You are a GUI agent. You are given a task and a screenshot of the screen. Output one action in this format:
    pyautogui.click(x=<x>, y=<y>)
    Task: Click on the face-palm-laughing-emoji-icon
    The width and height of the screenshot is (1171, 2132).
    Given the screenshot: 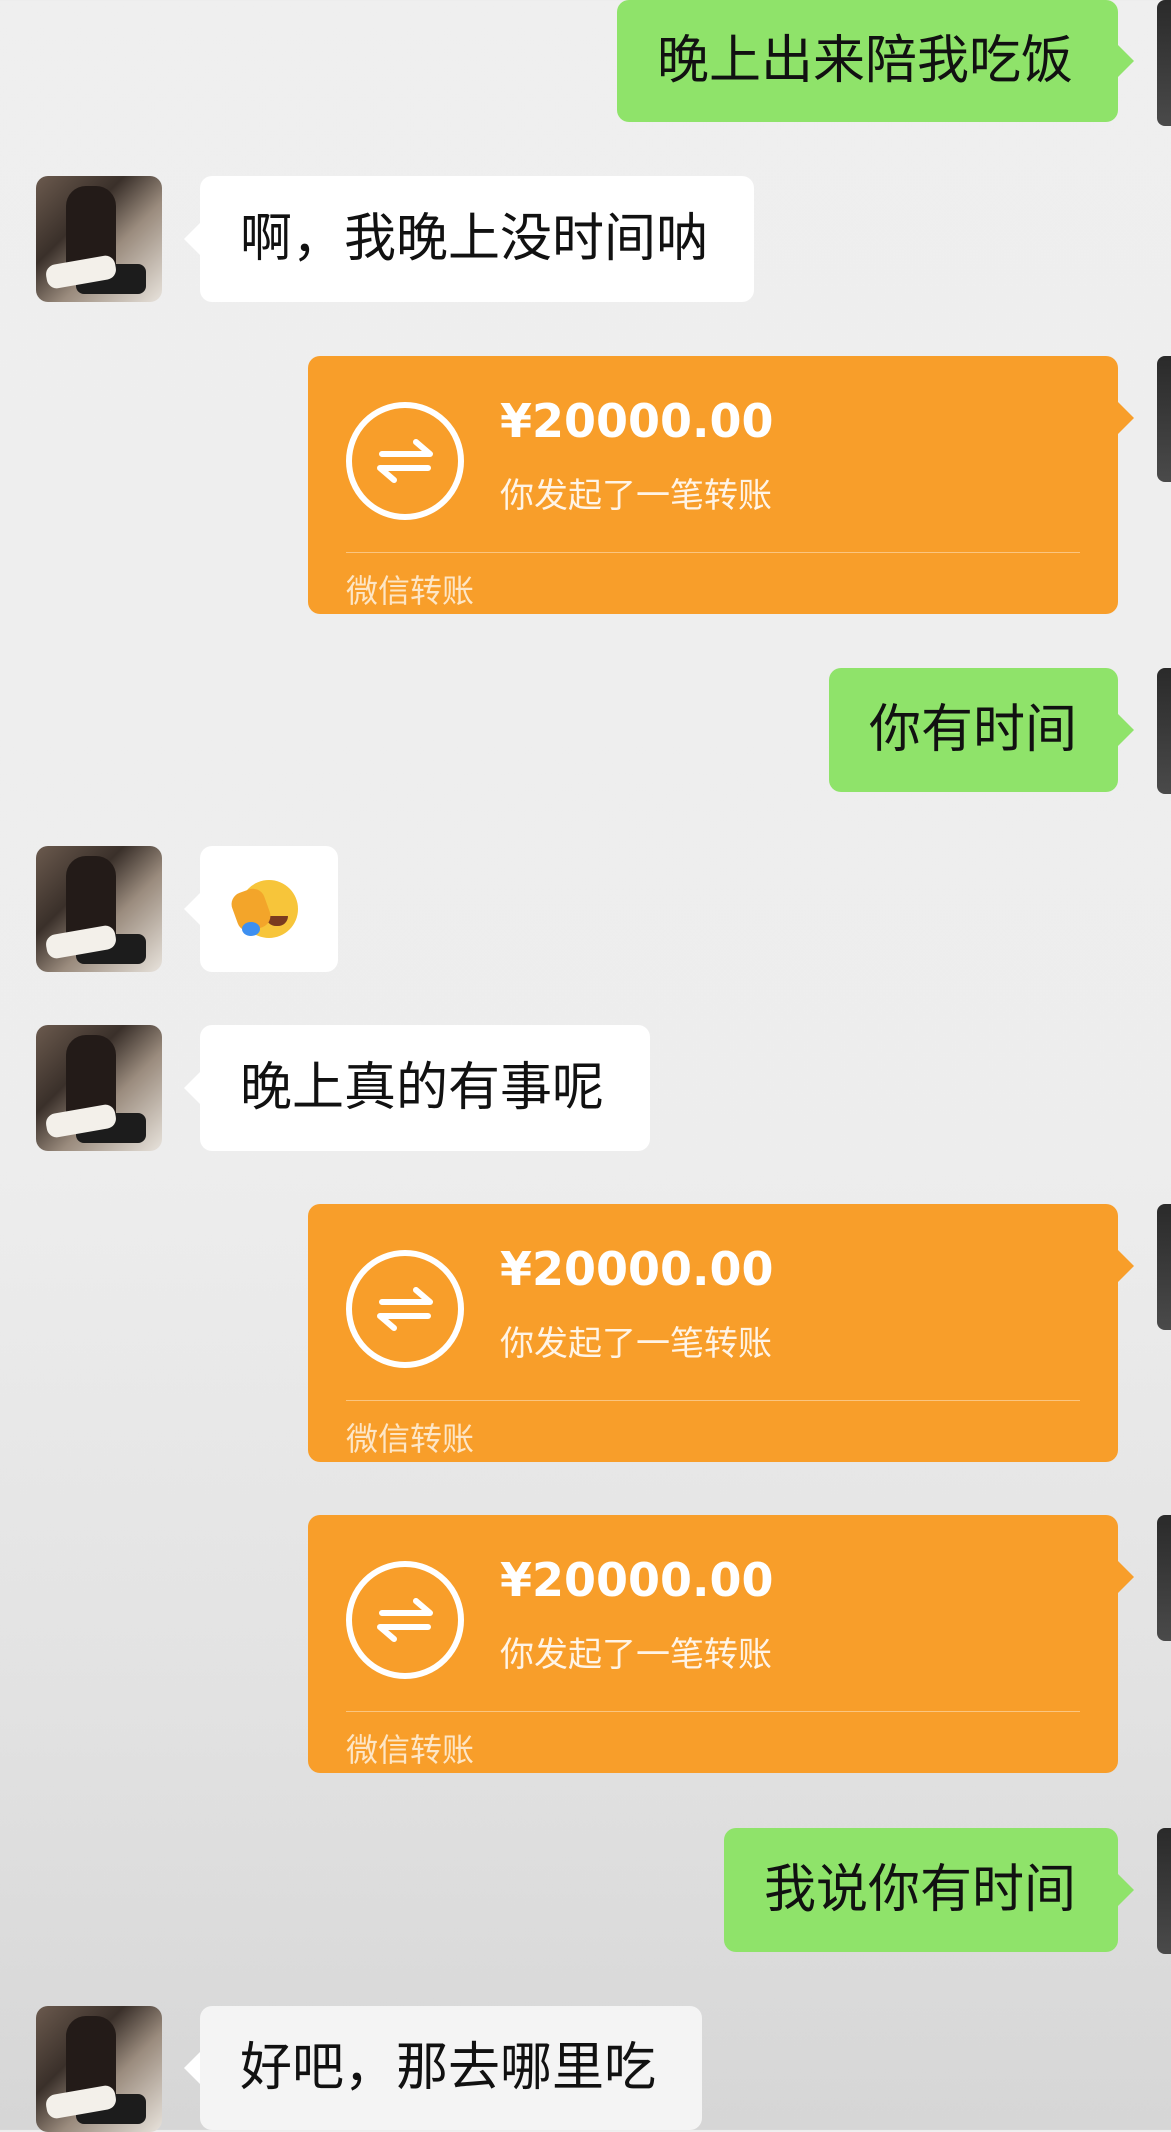 What is the action you would take?
    pyautogui.click(x=263, y=909)
    